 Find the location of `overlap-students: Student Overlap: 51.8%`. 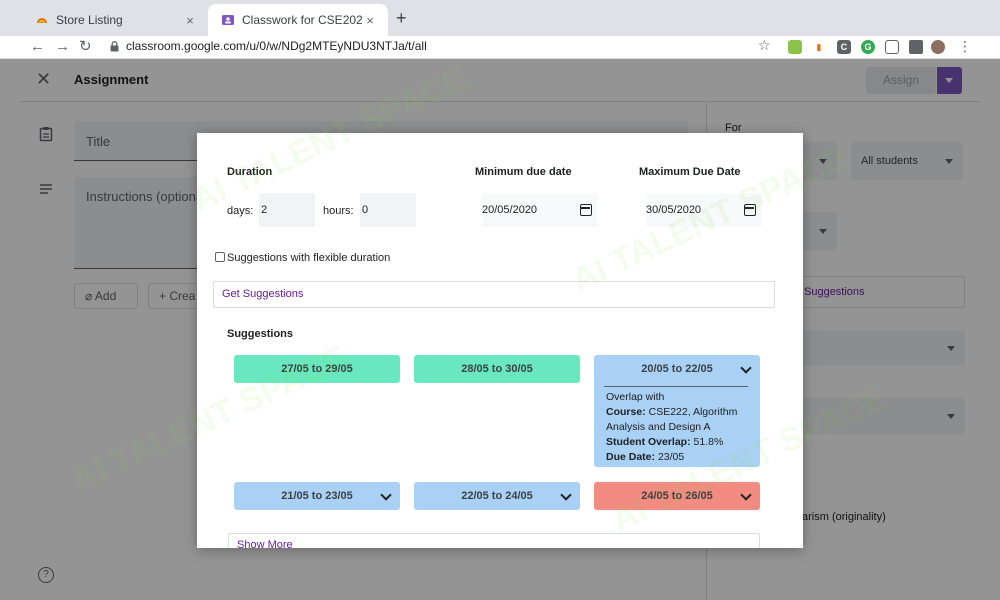

overlap-students: Student Overlap: 51.8% is located at coordinates (665, 442).